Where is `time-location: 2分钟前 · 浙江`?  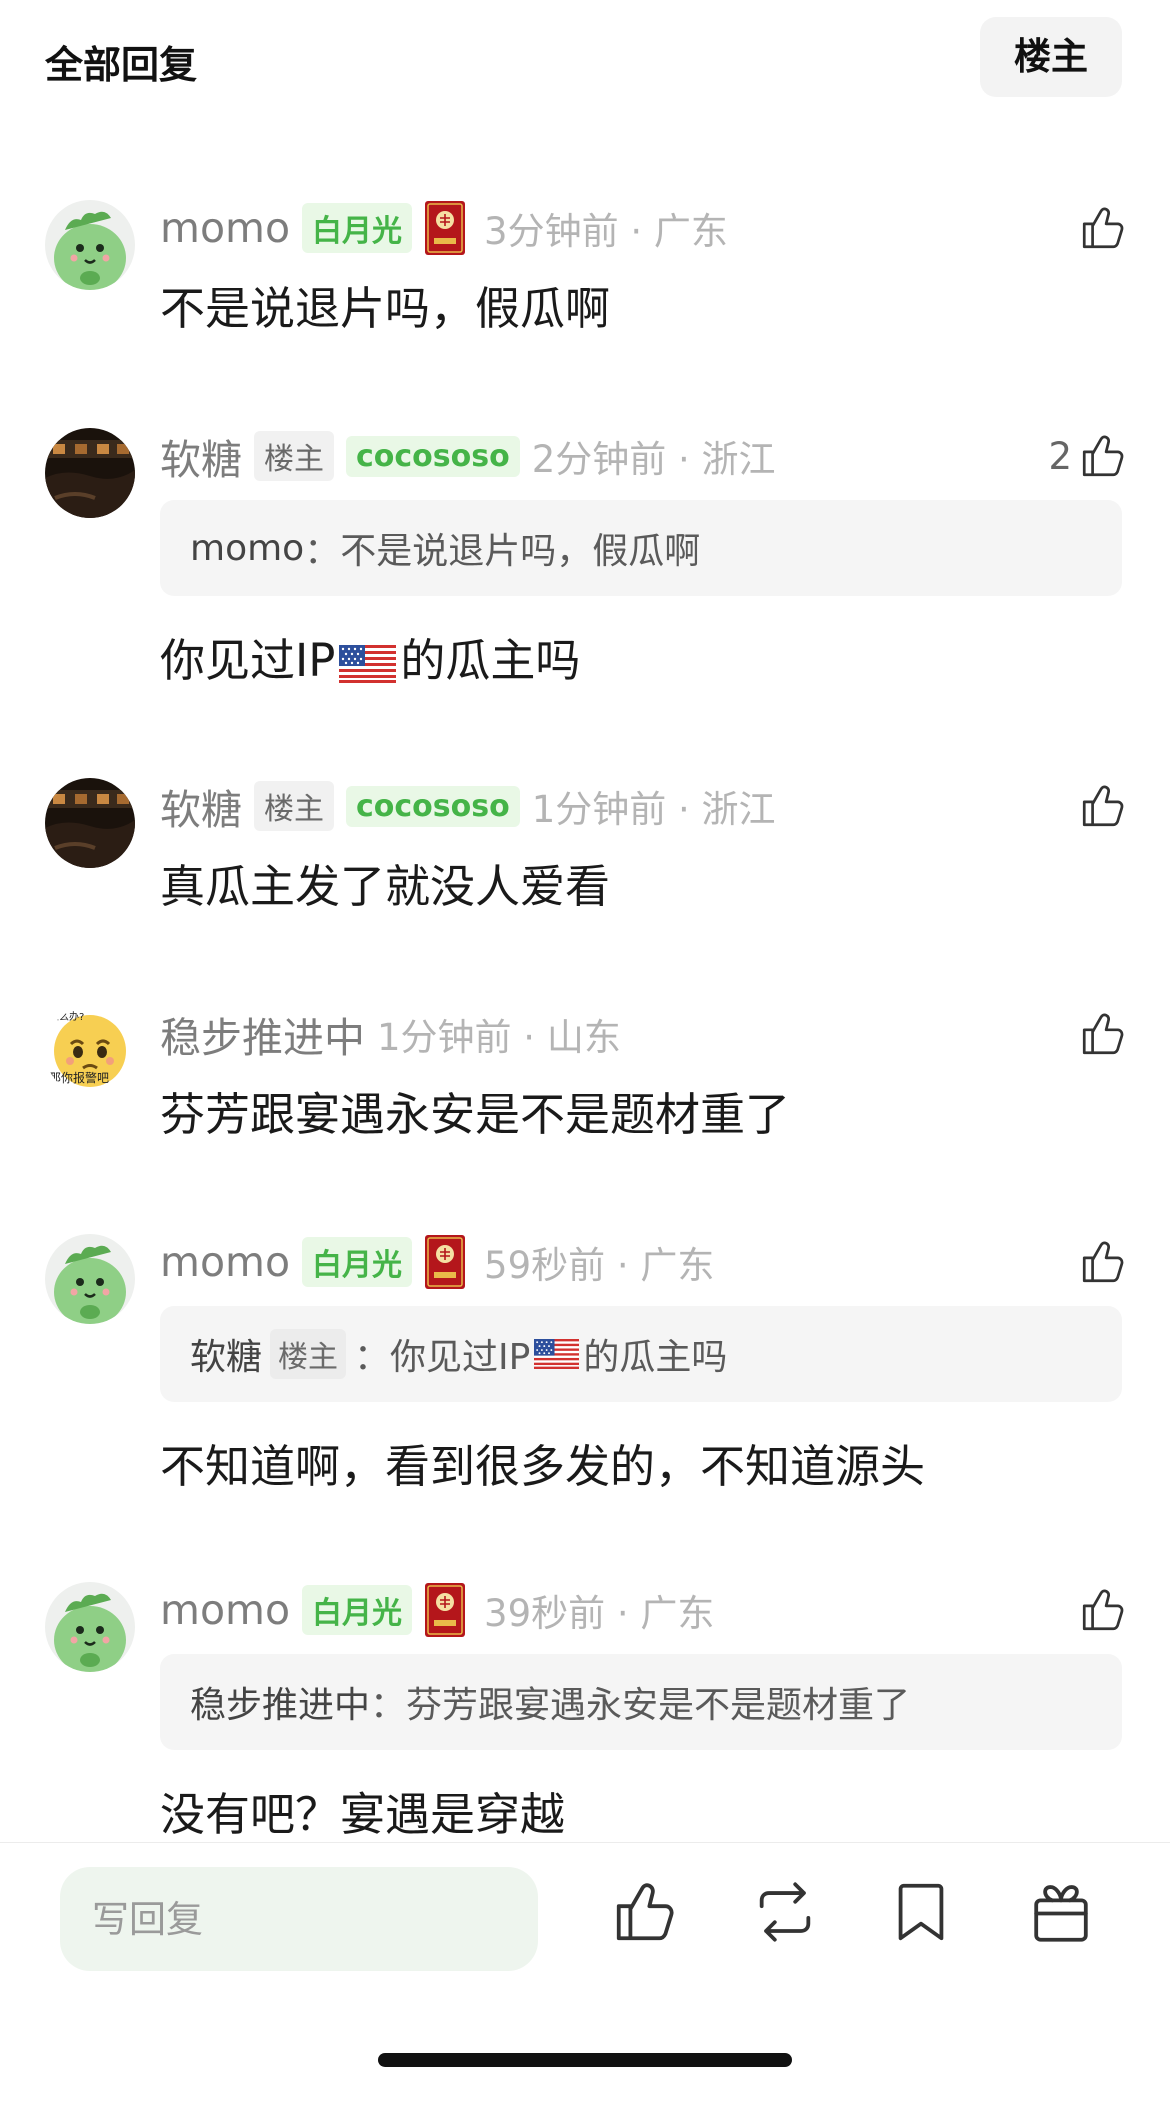
time-location: 2分钟前 · 浙江 is located at coordinates (653, 459).